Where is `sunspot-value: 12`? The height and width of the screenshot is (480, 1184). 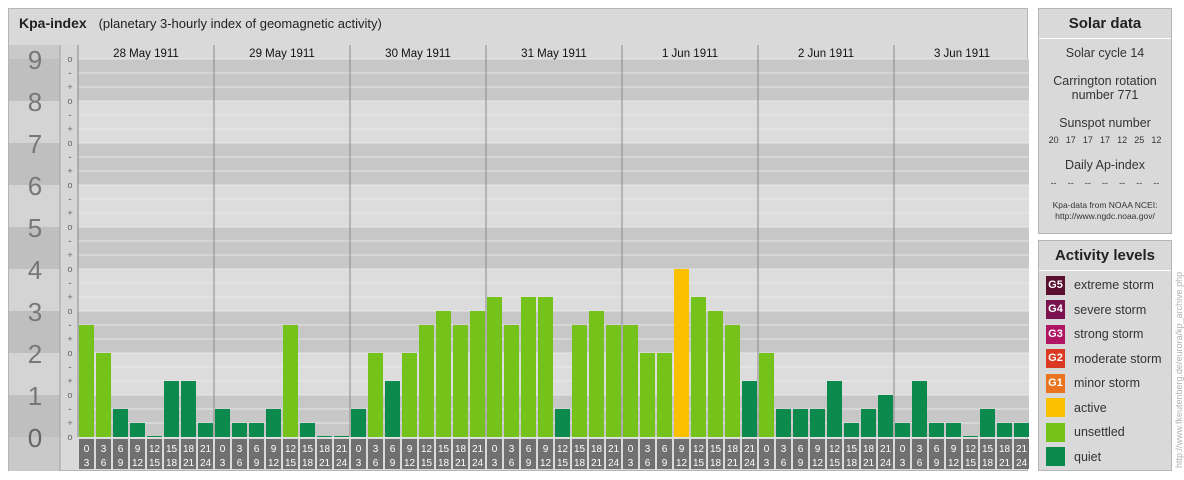
sunspot-value: 12 is located at coordinates (1122, 140).